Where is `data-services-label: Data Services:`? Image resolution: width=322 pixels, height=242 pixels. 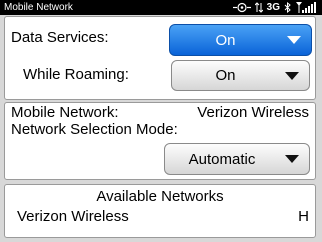 data-services-label: Data Services: is located at coordinates (60, 37).